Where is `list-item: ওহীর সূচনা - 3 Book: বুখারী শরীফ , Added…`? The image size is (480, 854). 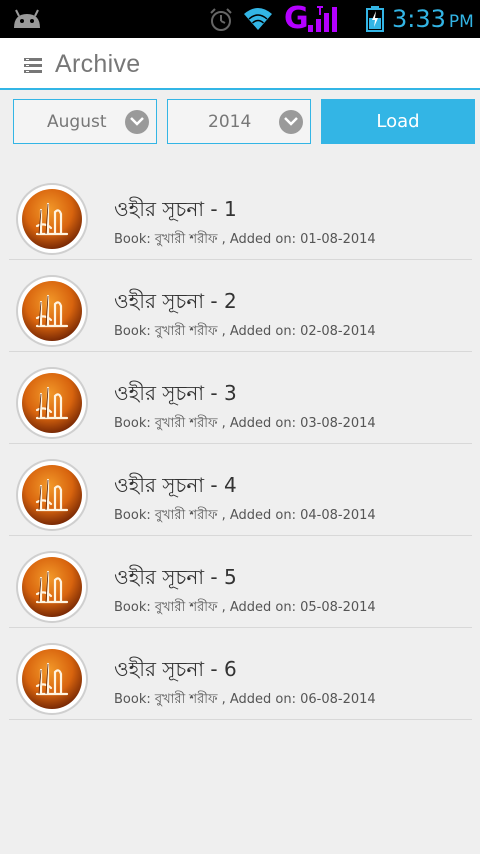
list-item: ওহীর সূচনা - 3 Book: বুখারী শরীফ , Added… is located at coordinates (240, 398).